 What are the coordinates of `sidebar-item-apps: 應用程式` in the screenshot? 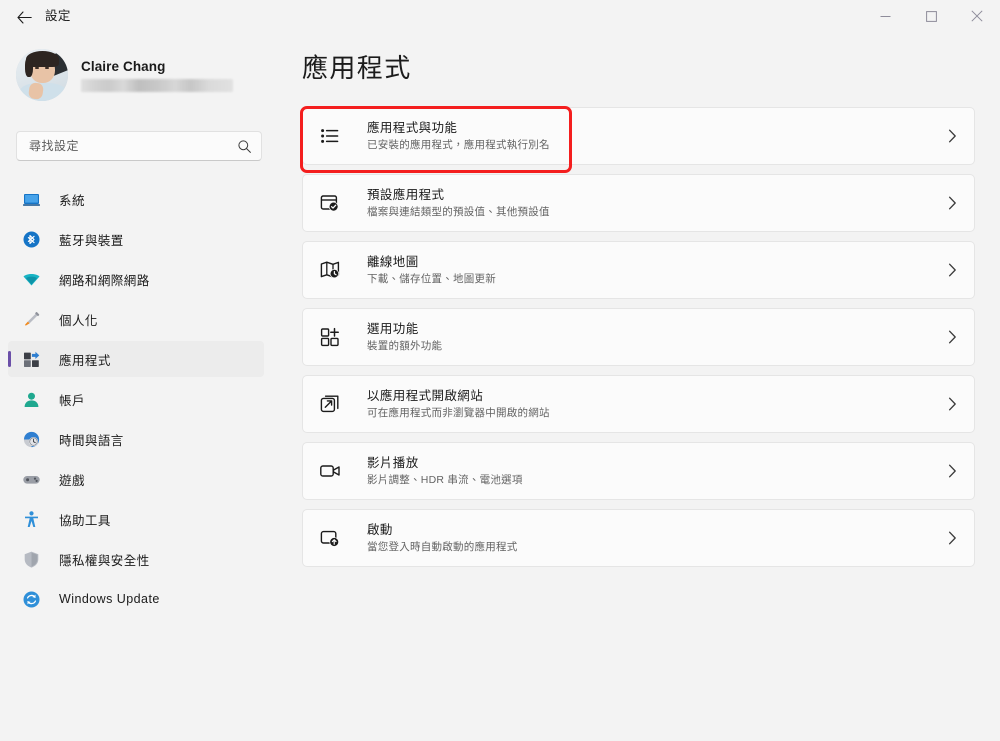 It's located at (136, 359).